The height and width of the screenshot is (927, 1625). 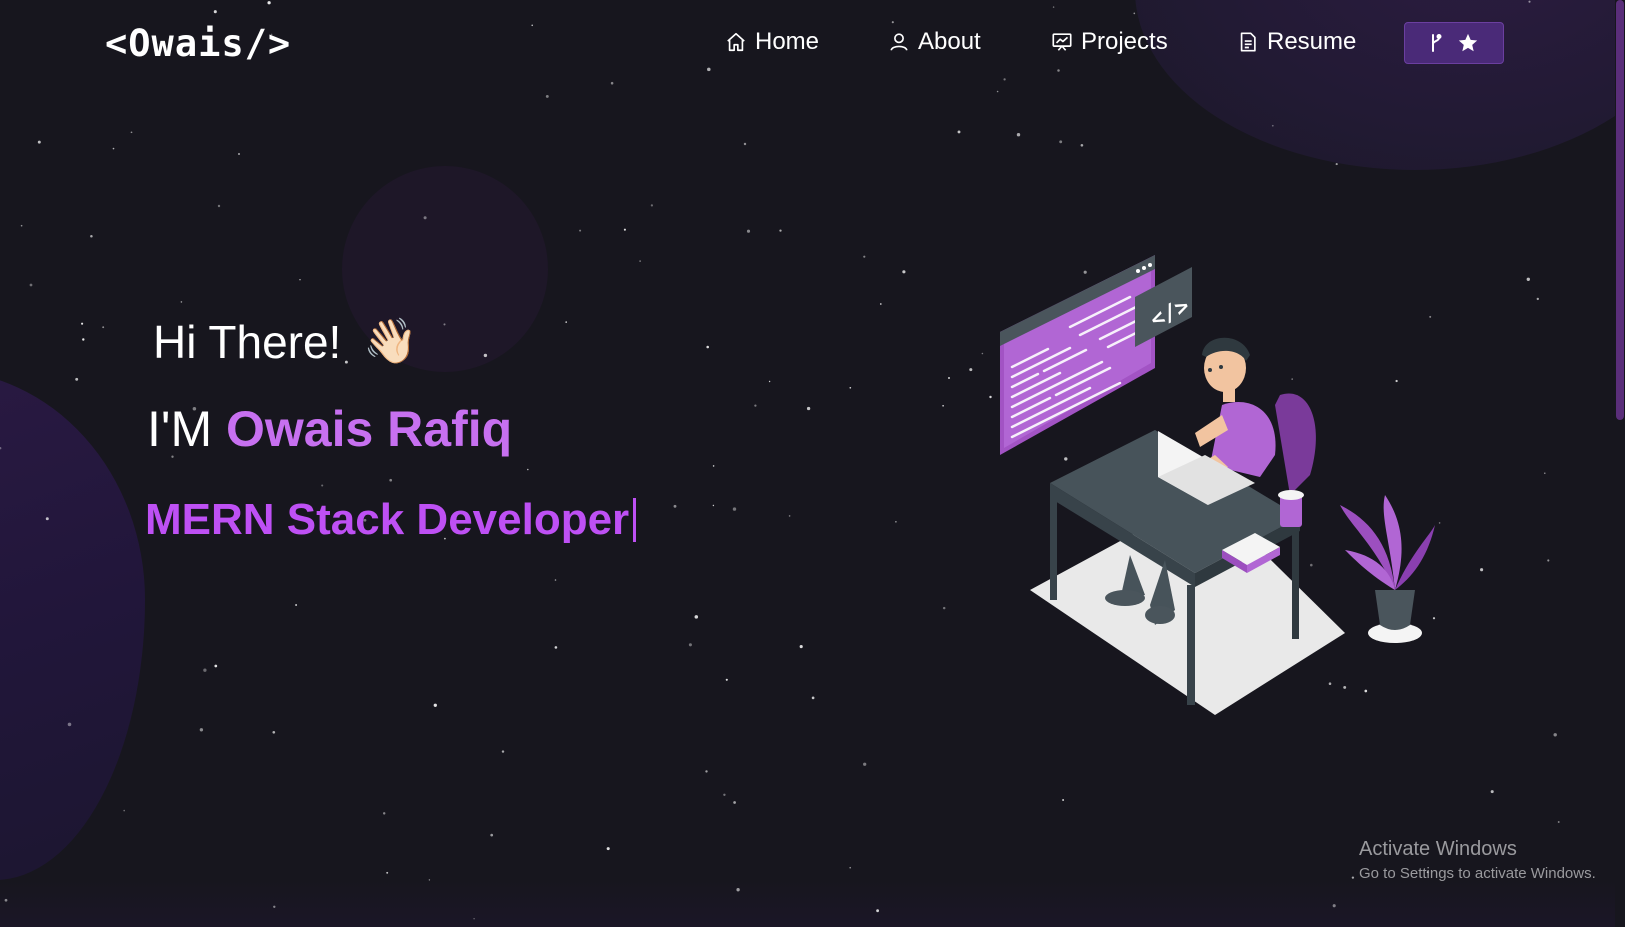 I want to click on nav-projects-label: Projects, so click(x=1124, y=41).